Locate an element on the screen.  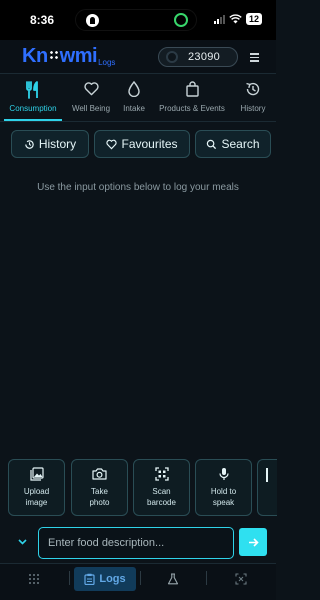
tab-history: History is located at coordinates (253, 97).